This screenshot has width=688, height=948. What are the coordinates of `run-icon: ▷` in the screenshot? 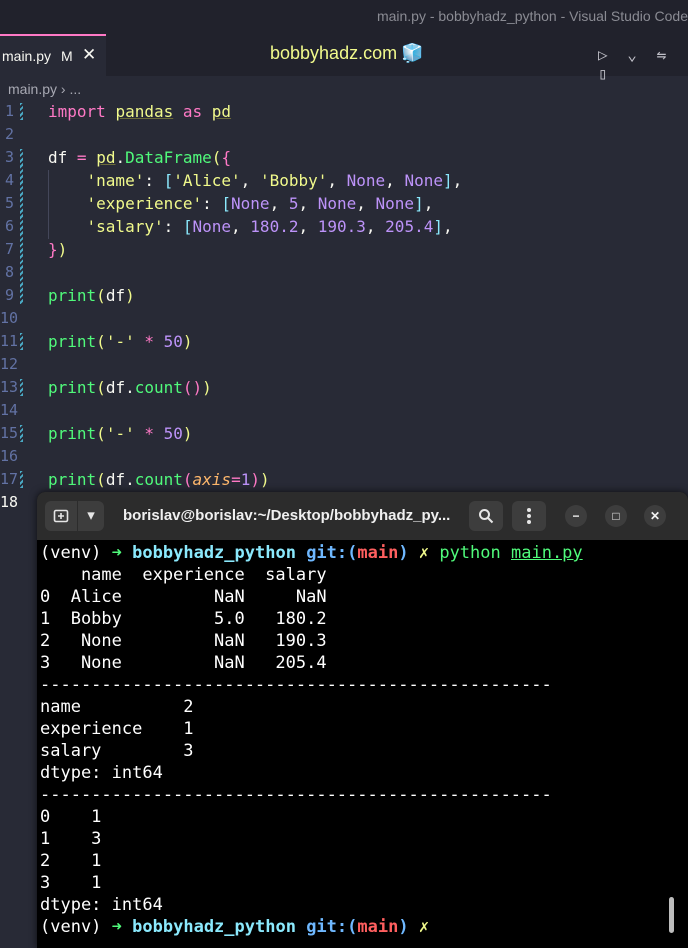 It's located at (603, 54).